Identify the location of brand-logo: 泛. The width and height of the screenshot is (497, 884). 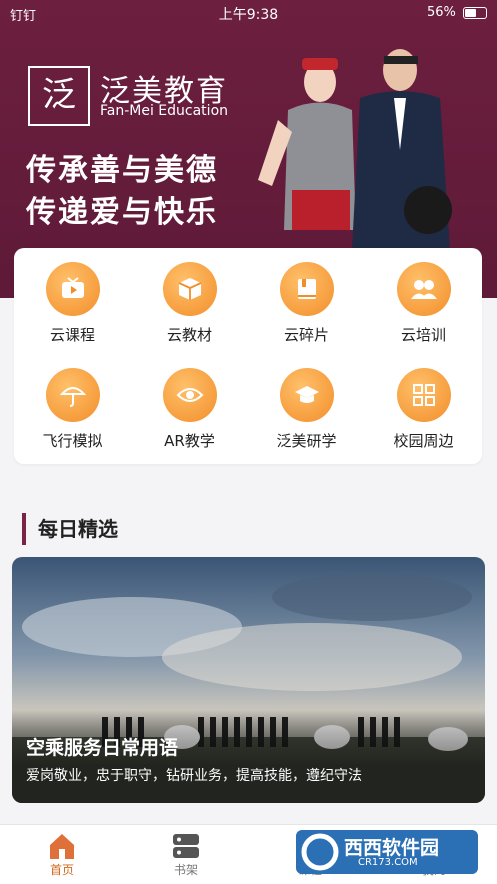
(59, 96).